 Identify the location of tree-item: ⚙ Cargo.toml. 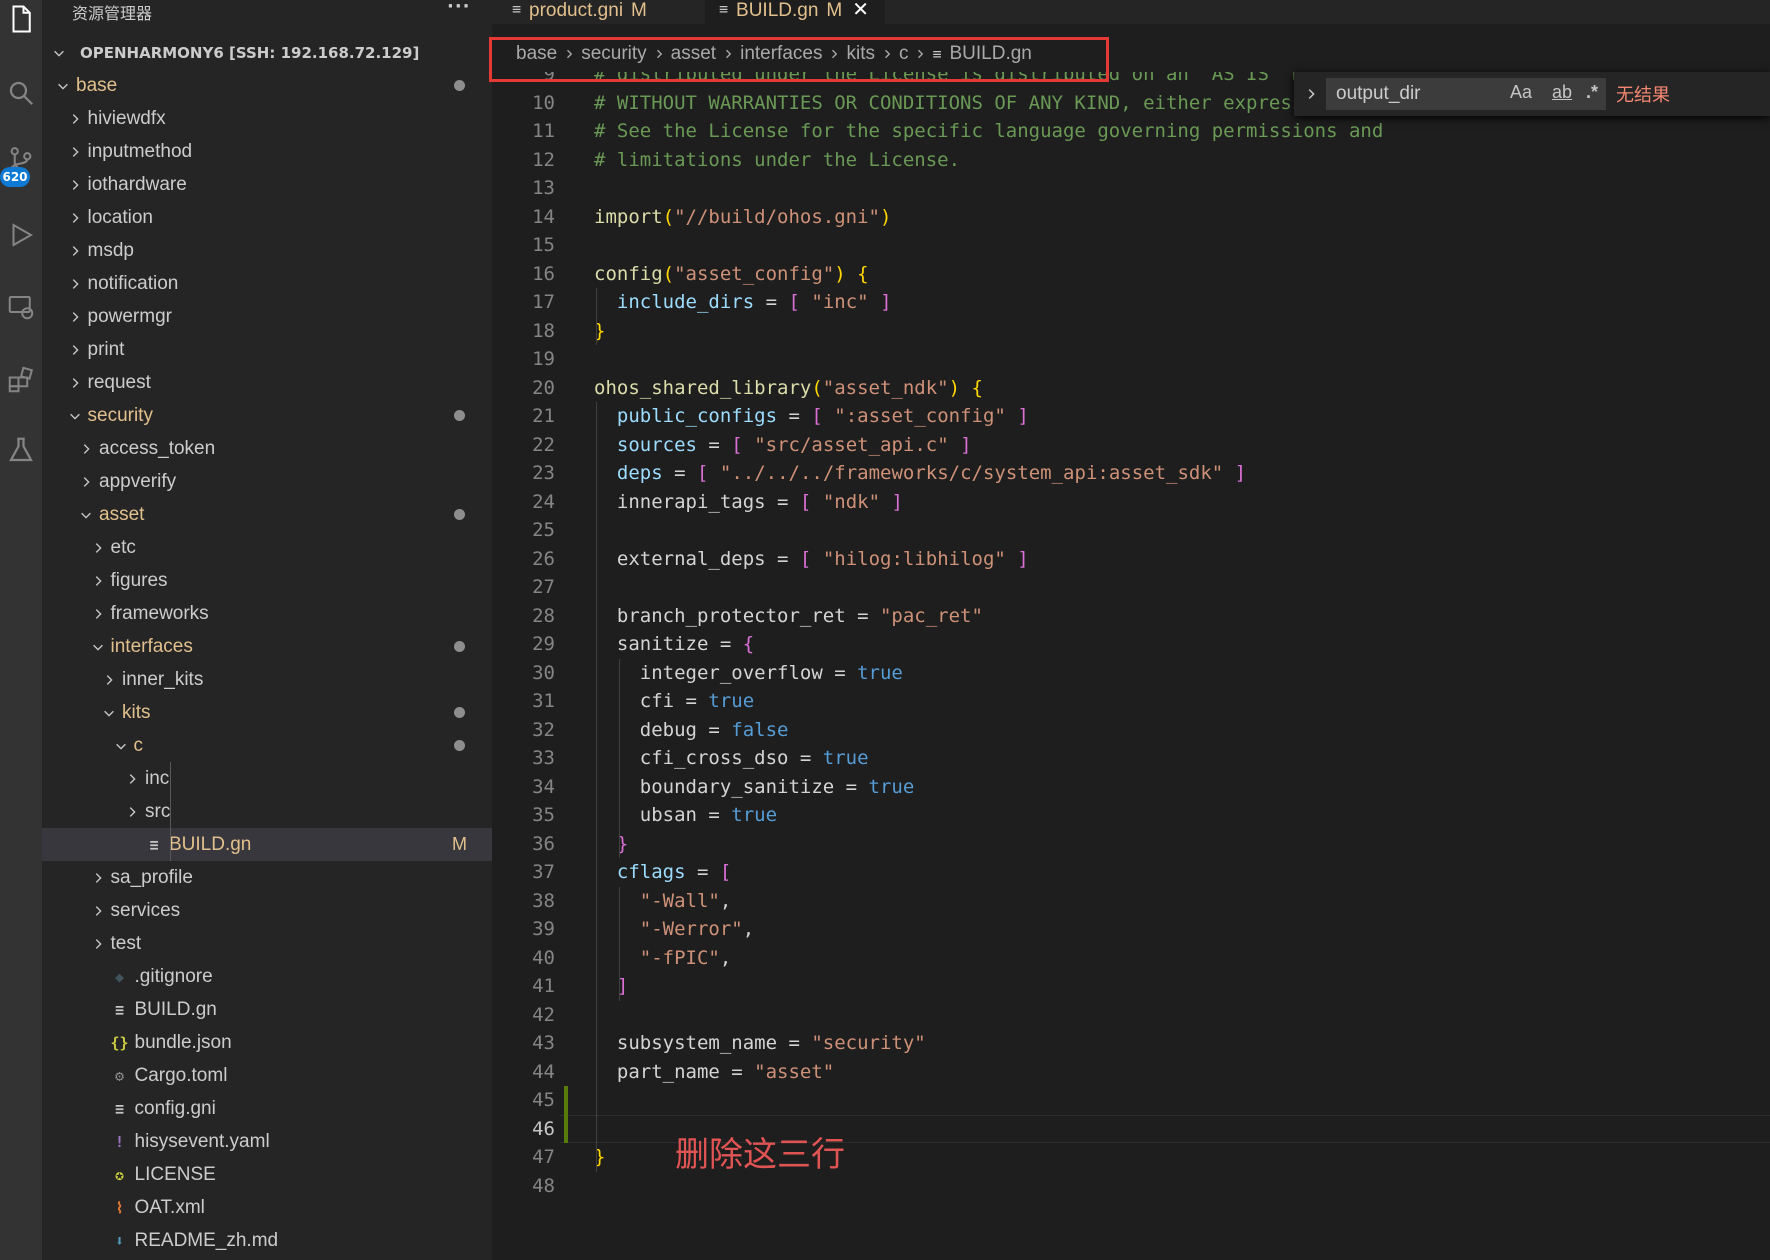
(267, 1075).